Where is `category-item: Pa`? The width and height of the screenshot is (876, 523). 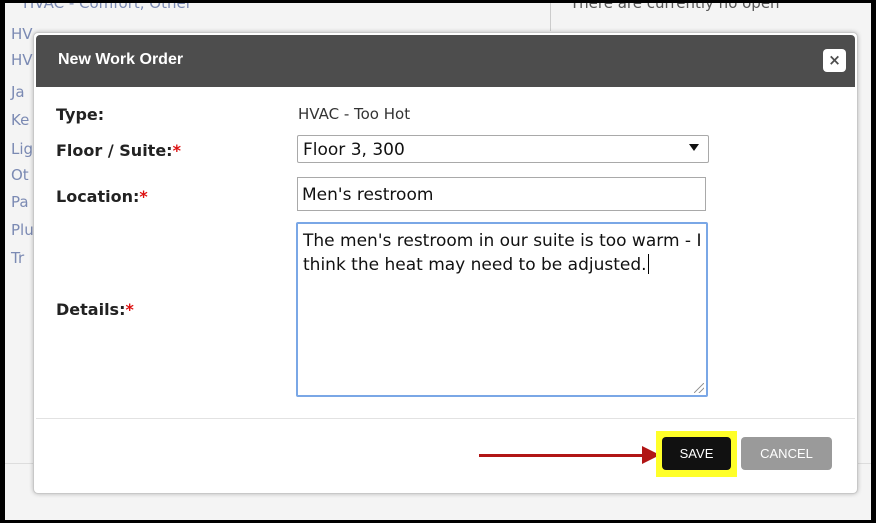
category-item: Pa is located at coordinates (20, 202).